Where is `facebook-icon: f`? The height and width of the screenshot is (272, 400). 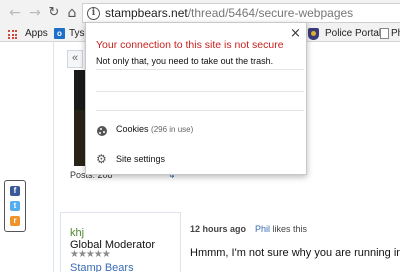 facebook-icon: f is located at coordinates (15, 191).